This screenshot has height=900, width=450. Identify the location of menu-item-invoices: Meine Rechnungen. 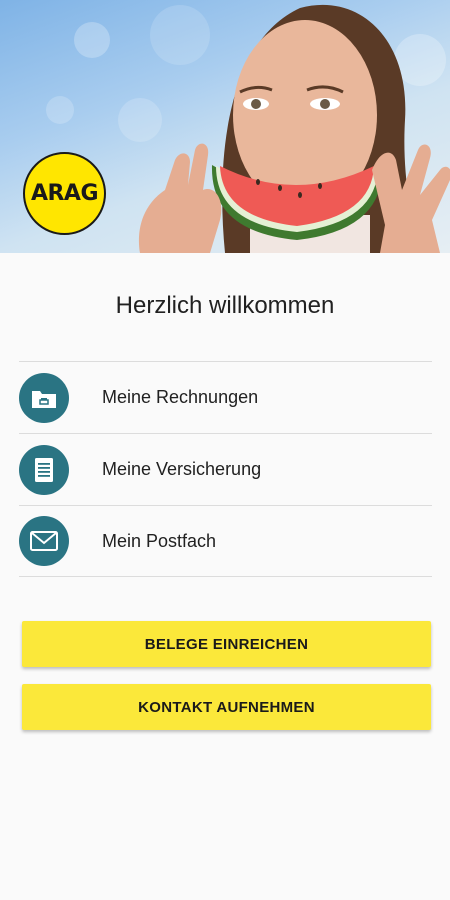
(225, 397).